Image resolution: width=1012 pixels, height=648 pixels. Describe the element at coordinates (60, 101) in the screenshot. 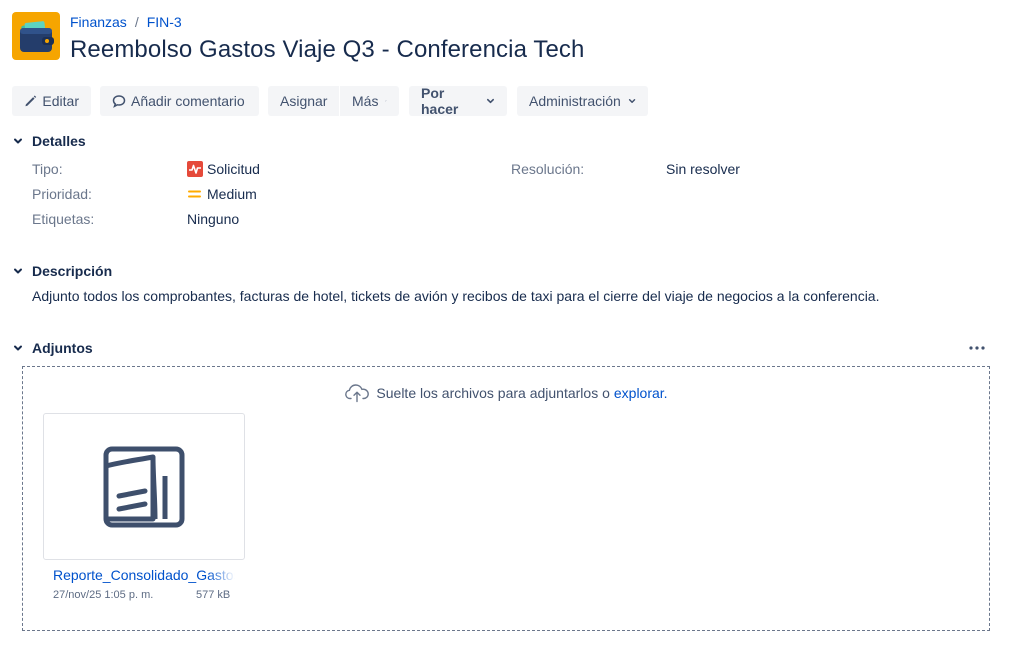

I see `edit-button-label: Editar` at that location.